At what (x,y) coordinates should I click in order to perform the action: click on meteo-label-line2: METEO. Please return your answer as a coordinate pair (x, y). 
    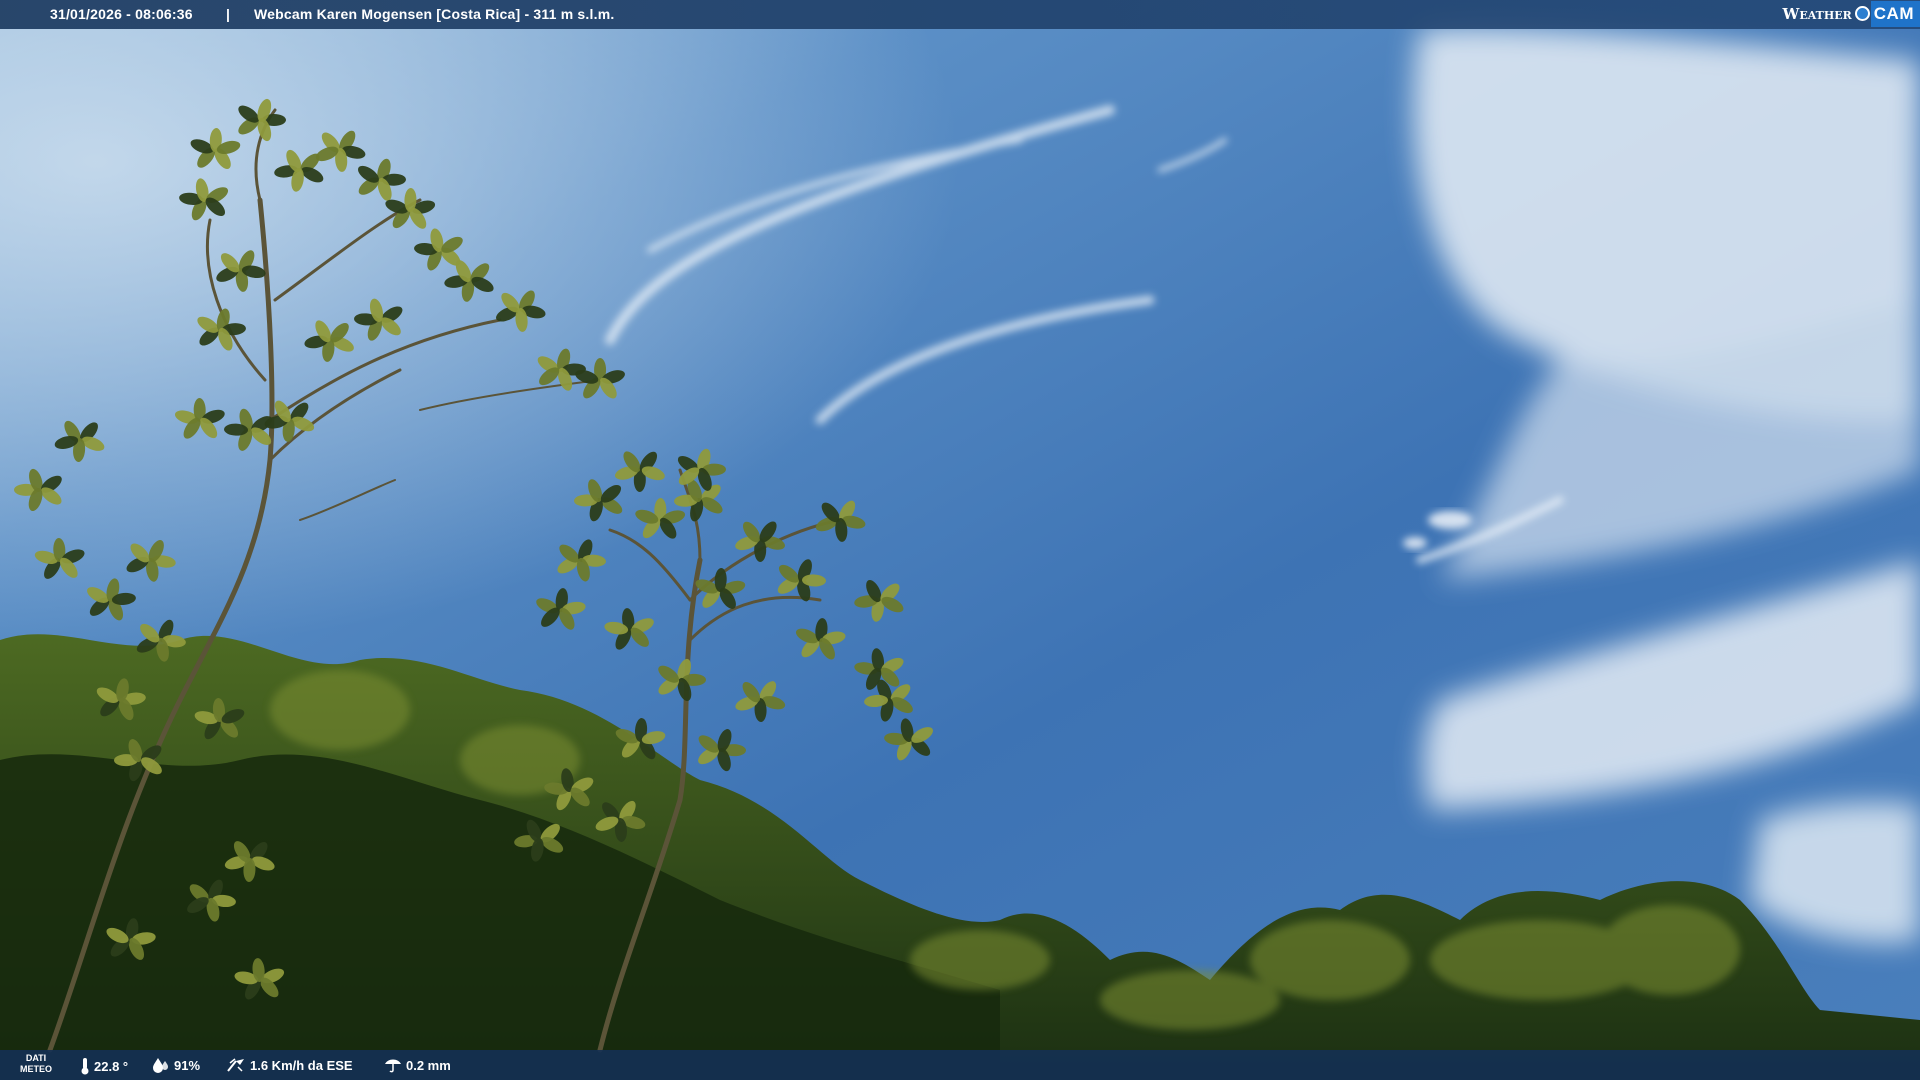
    Looking at the image, I should click on (35, 1069).